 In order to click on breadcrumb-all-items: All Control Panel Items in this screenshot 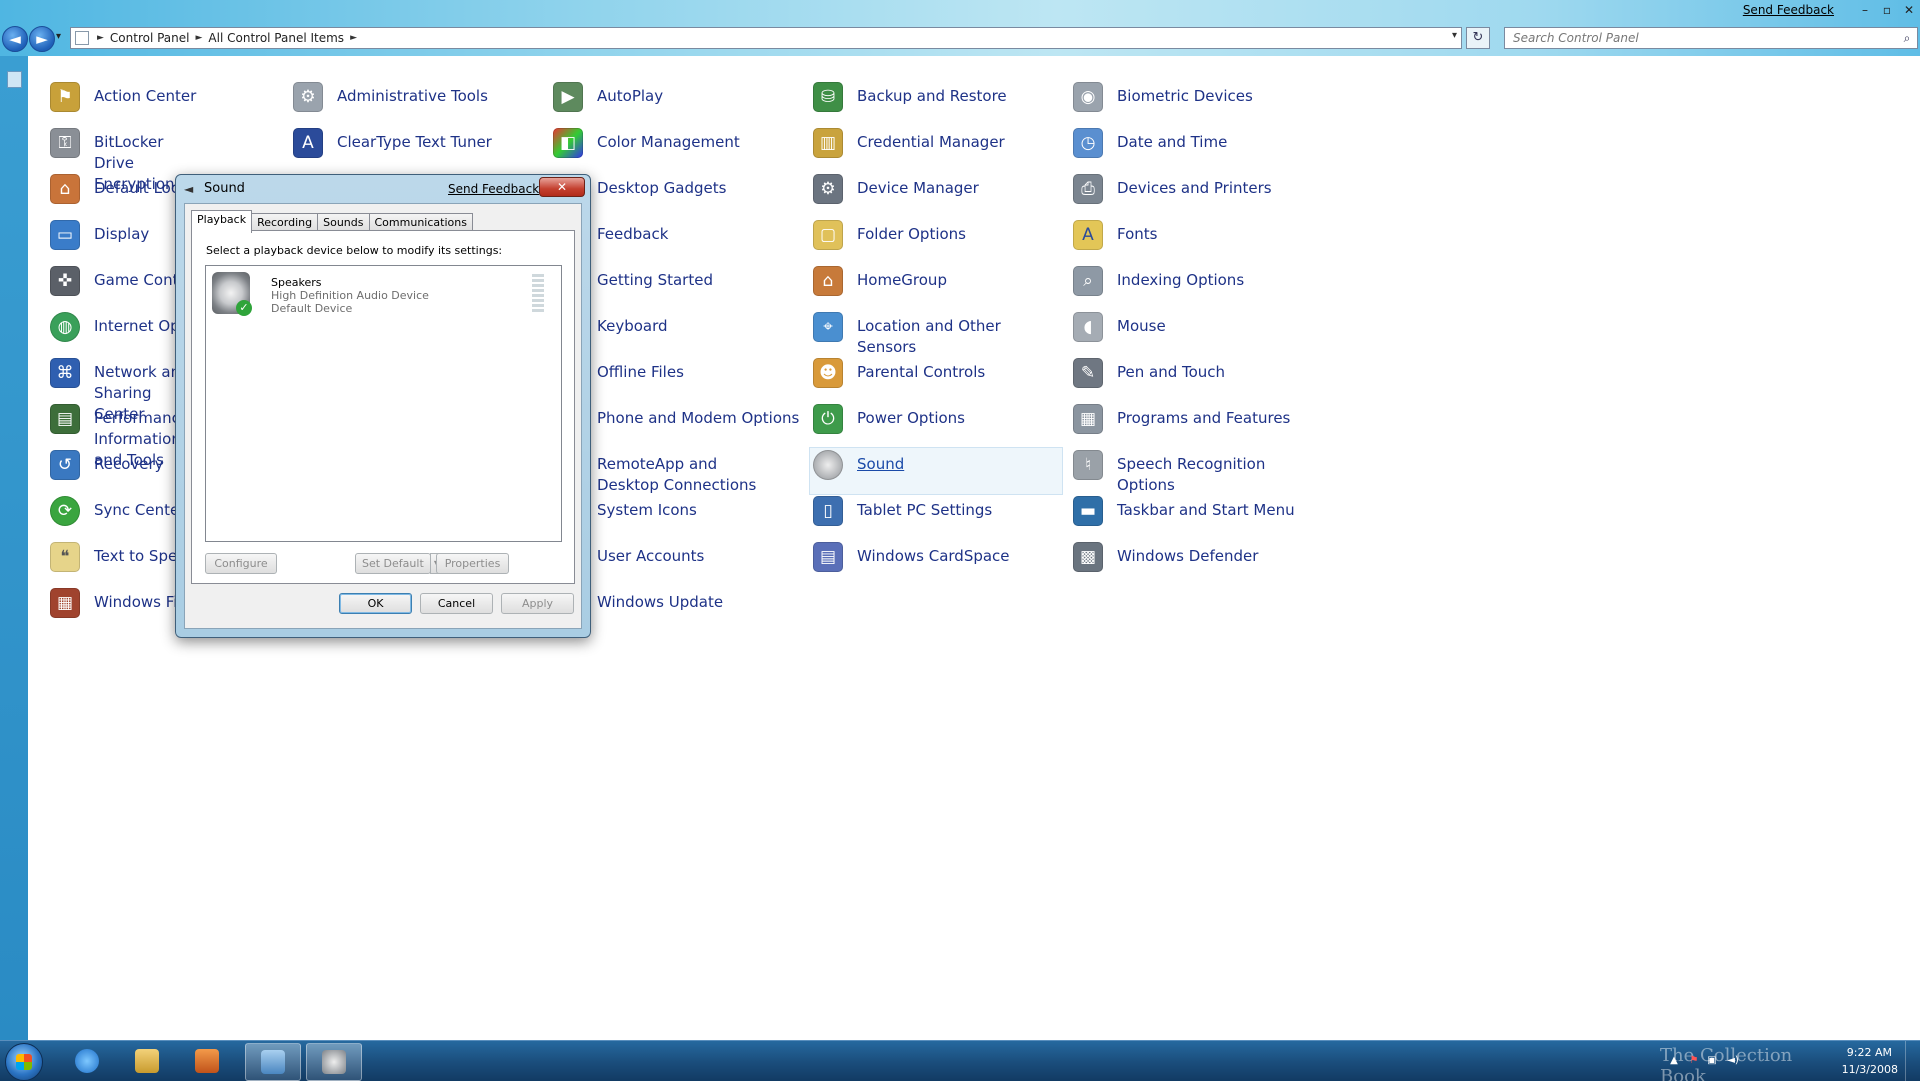, I will do `click(276, 38)`.